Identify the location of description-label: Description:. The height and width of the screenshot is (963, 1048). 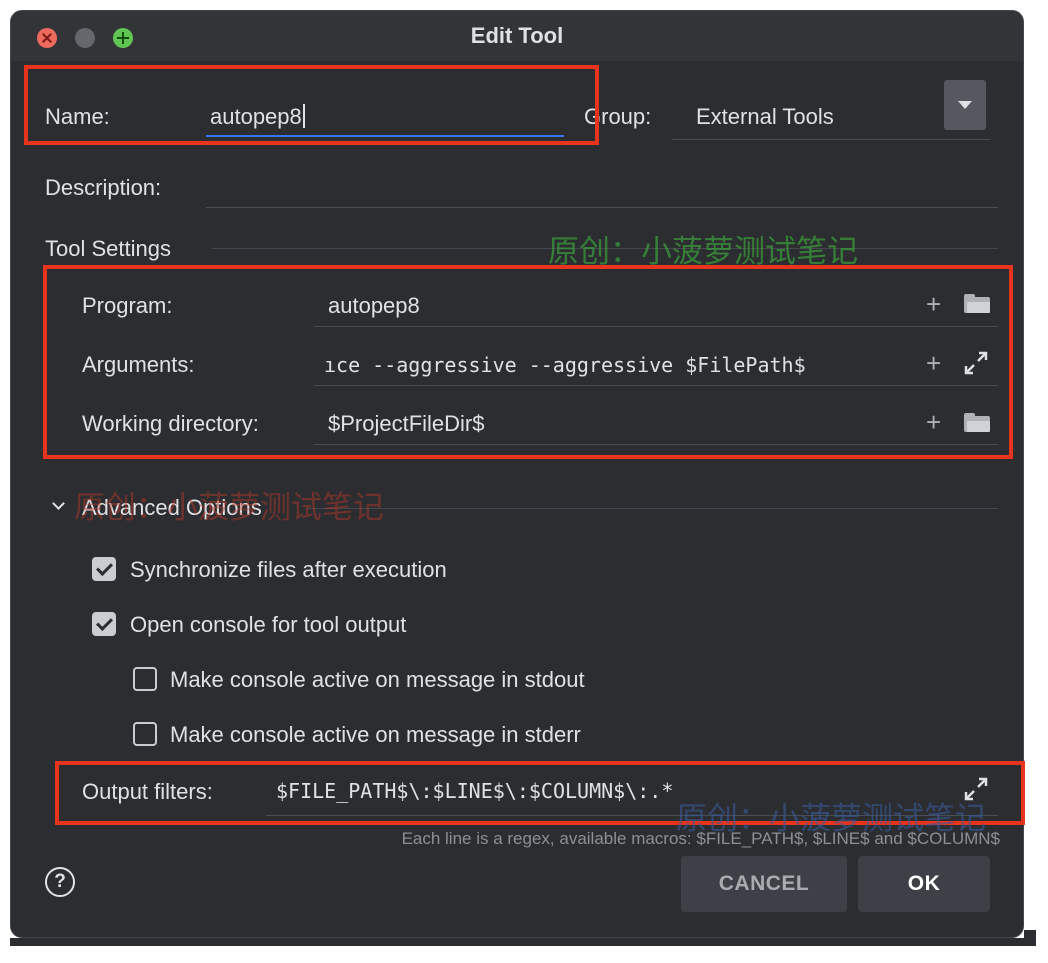
(103, 187).